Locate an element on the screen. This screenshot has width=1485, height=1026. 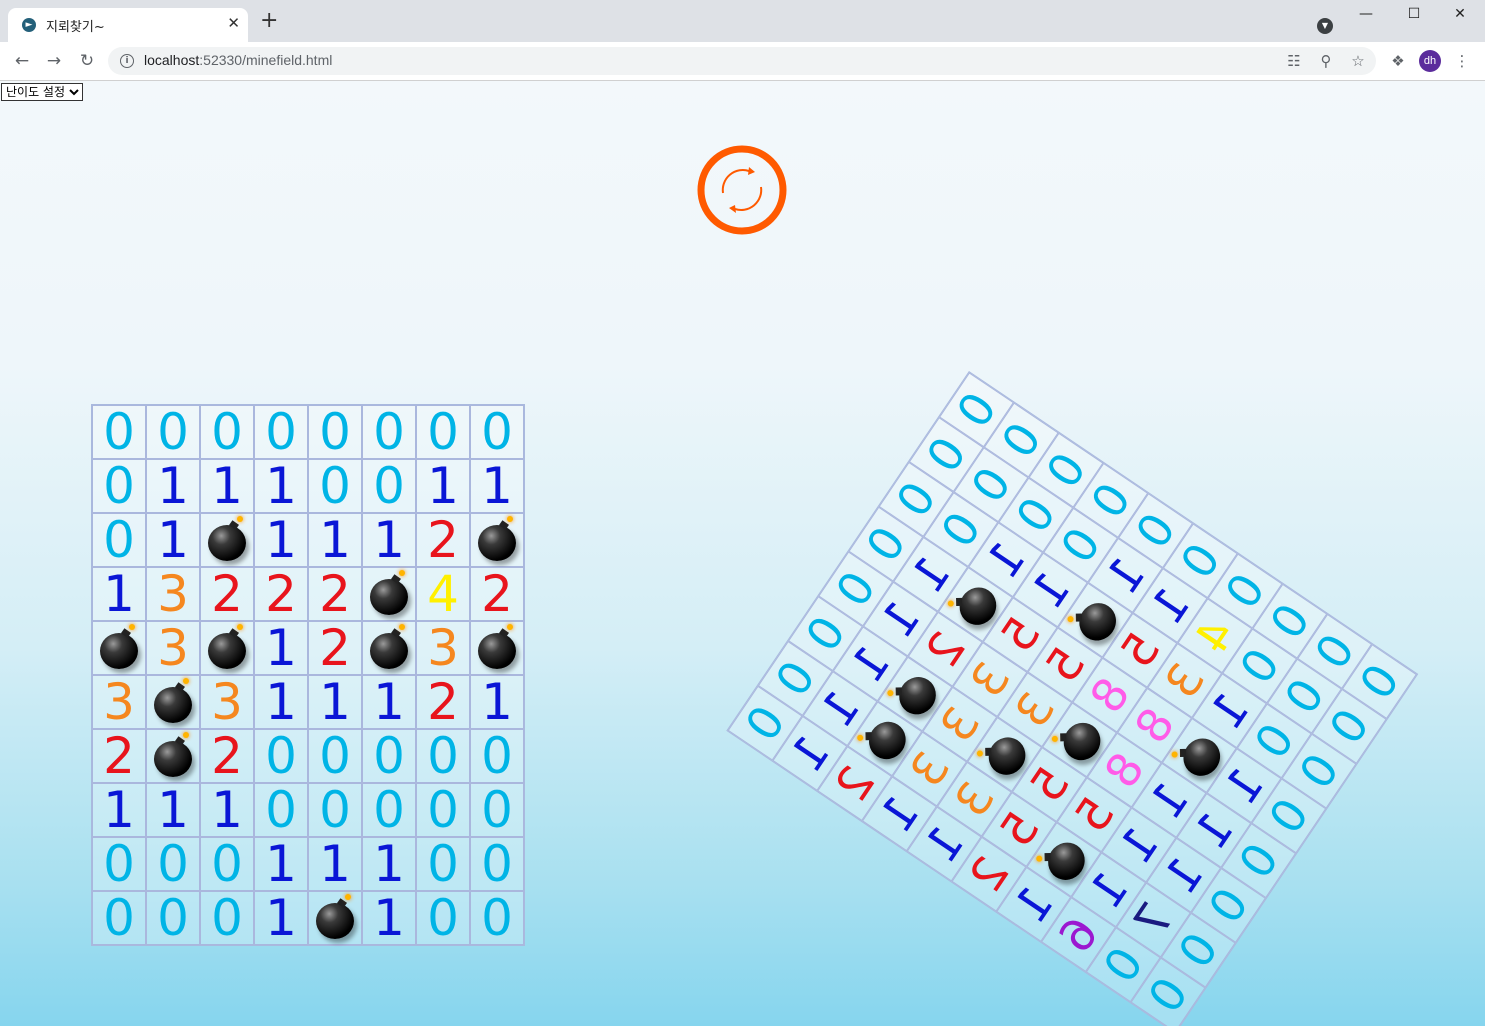
extensions-puzzle-icon: ❖ is located at coordinates (1398, 61).